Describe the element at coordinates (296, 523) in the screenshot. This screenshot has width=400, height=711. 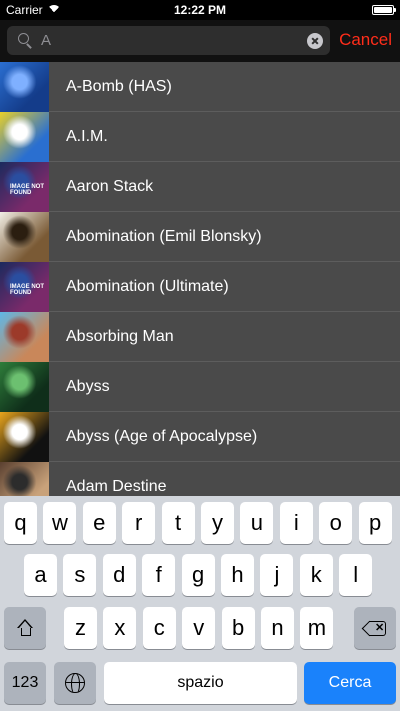
I see `key-i: i` at that location.